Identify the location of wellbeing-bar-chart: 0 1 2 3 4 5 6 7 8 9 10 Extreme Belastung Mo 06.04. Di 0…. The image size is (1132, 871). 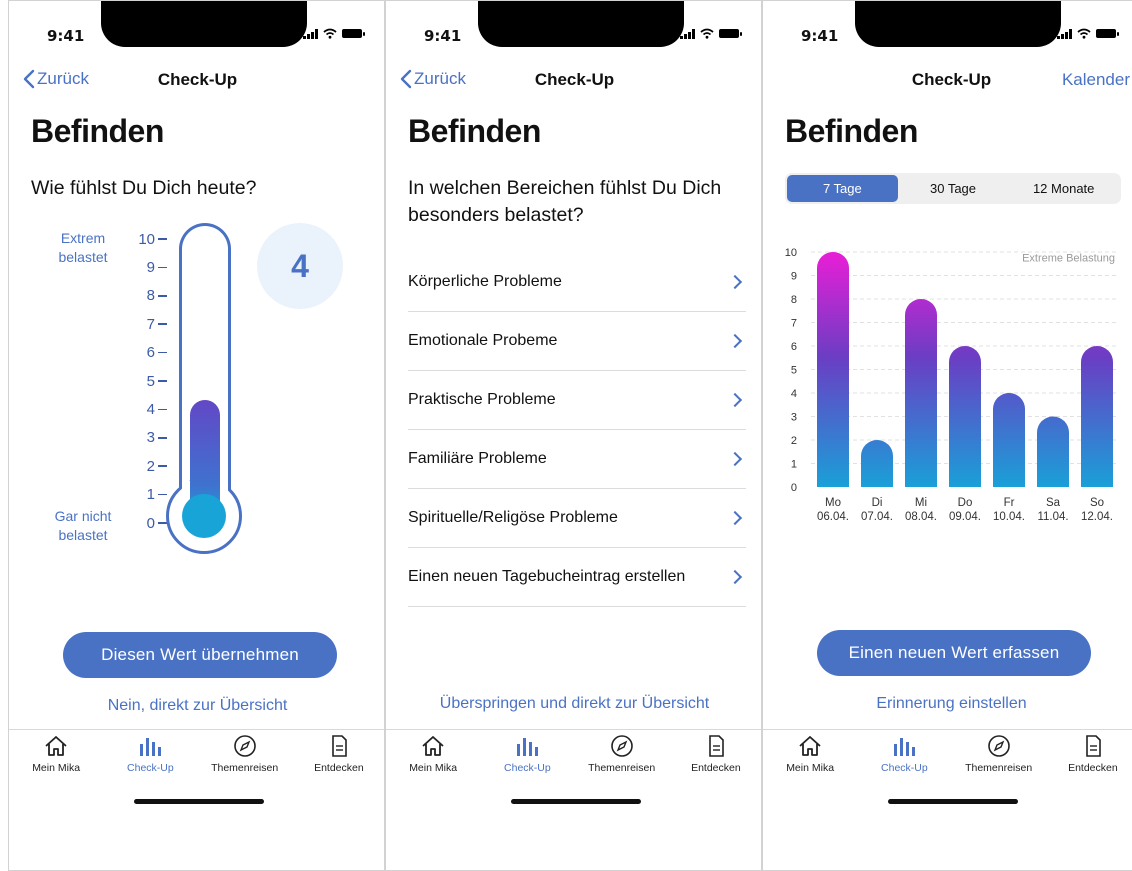
(952, 385).